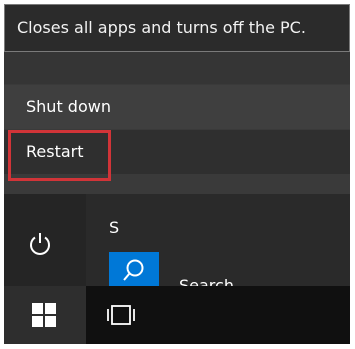 This screenshot has width=355, height=349. I want to click on power-icon, so click(40, 244).